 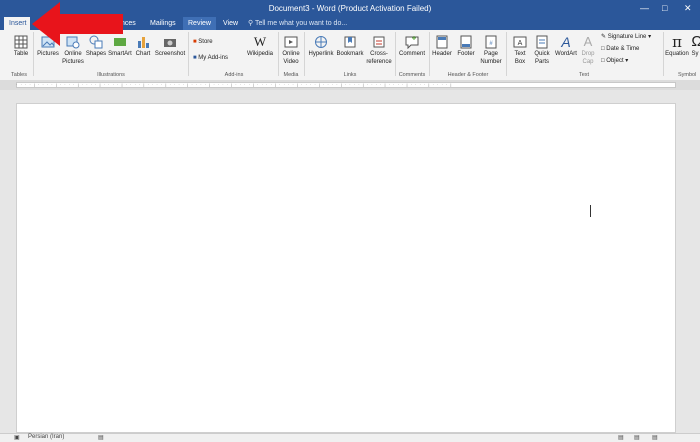 What do you see at coordinates (19, 75) in the screenshot?
I see `group-label-tables: Tables` at bounding box center [19, 75].